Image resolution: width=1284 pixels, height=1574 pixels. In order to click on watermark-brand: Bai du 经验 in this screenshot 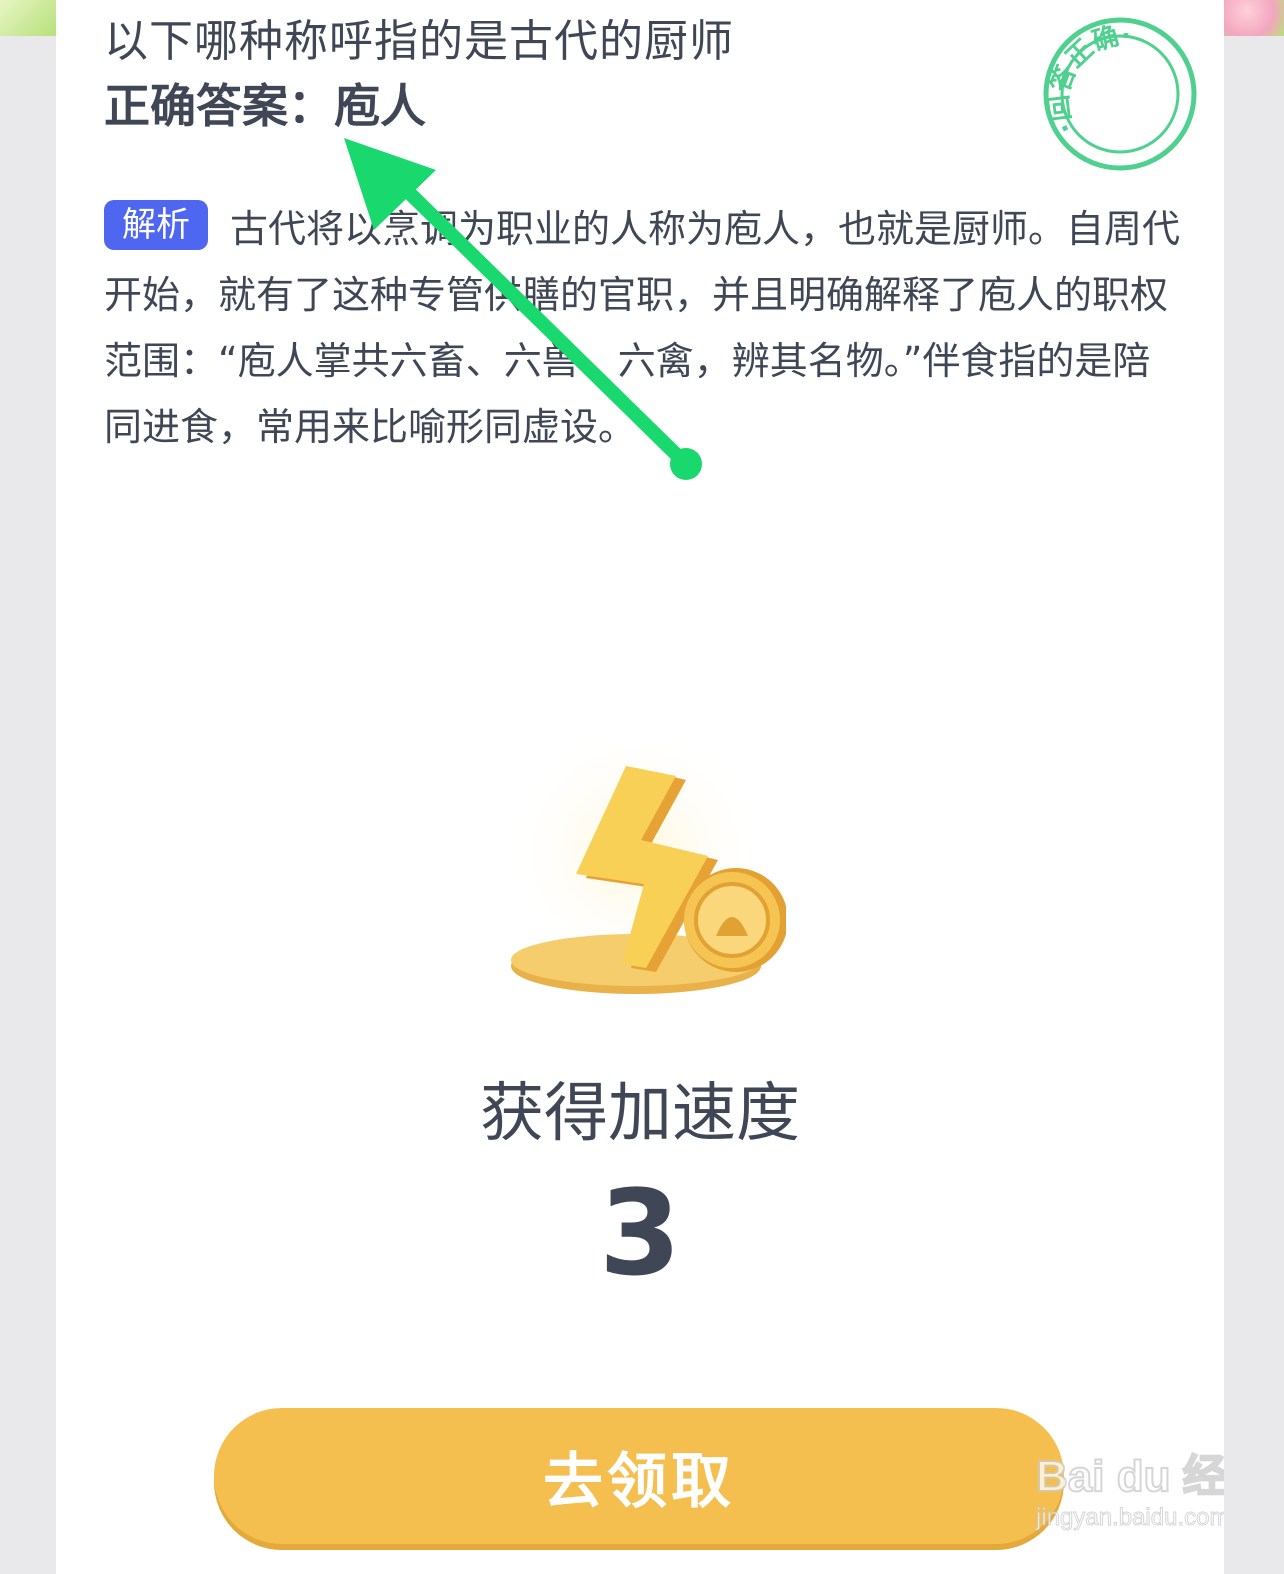, I will do `click(1129, 1476)`.